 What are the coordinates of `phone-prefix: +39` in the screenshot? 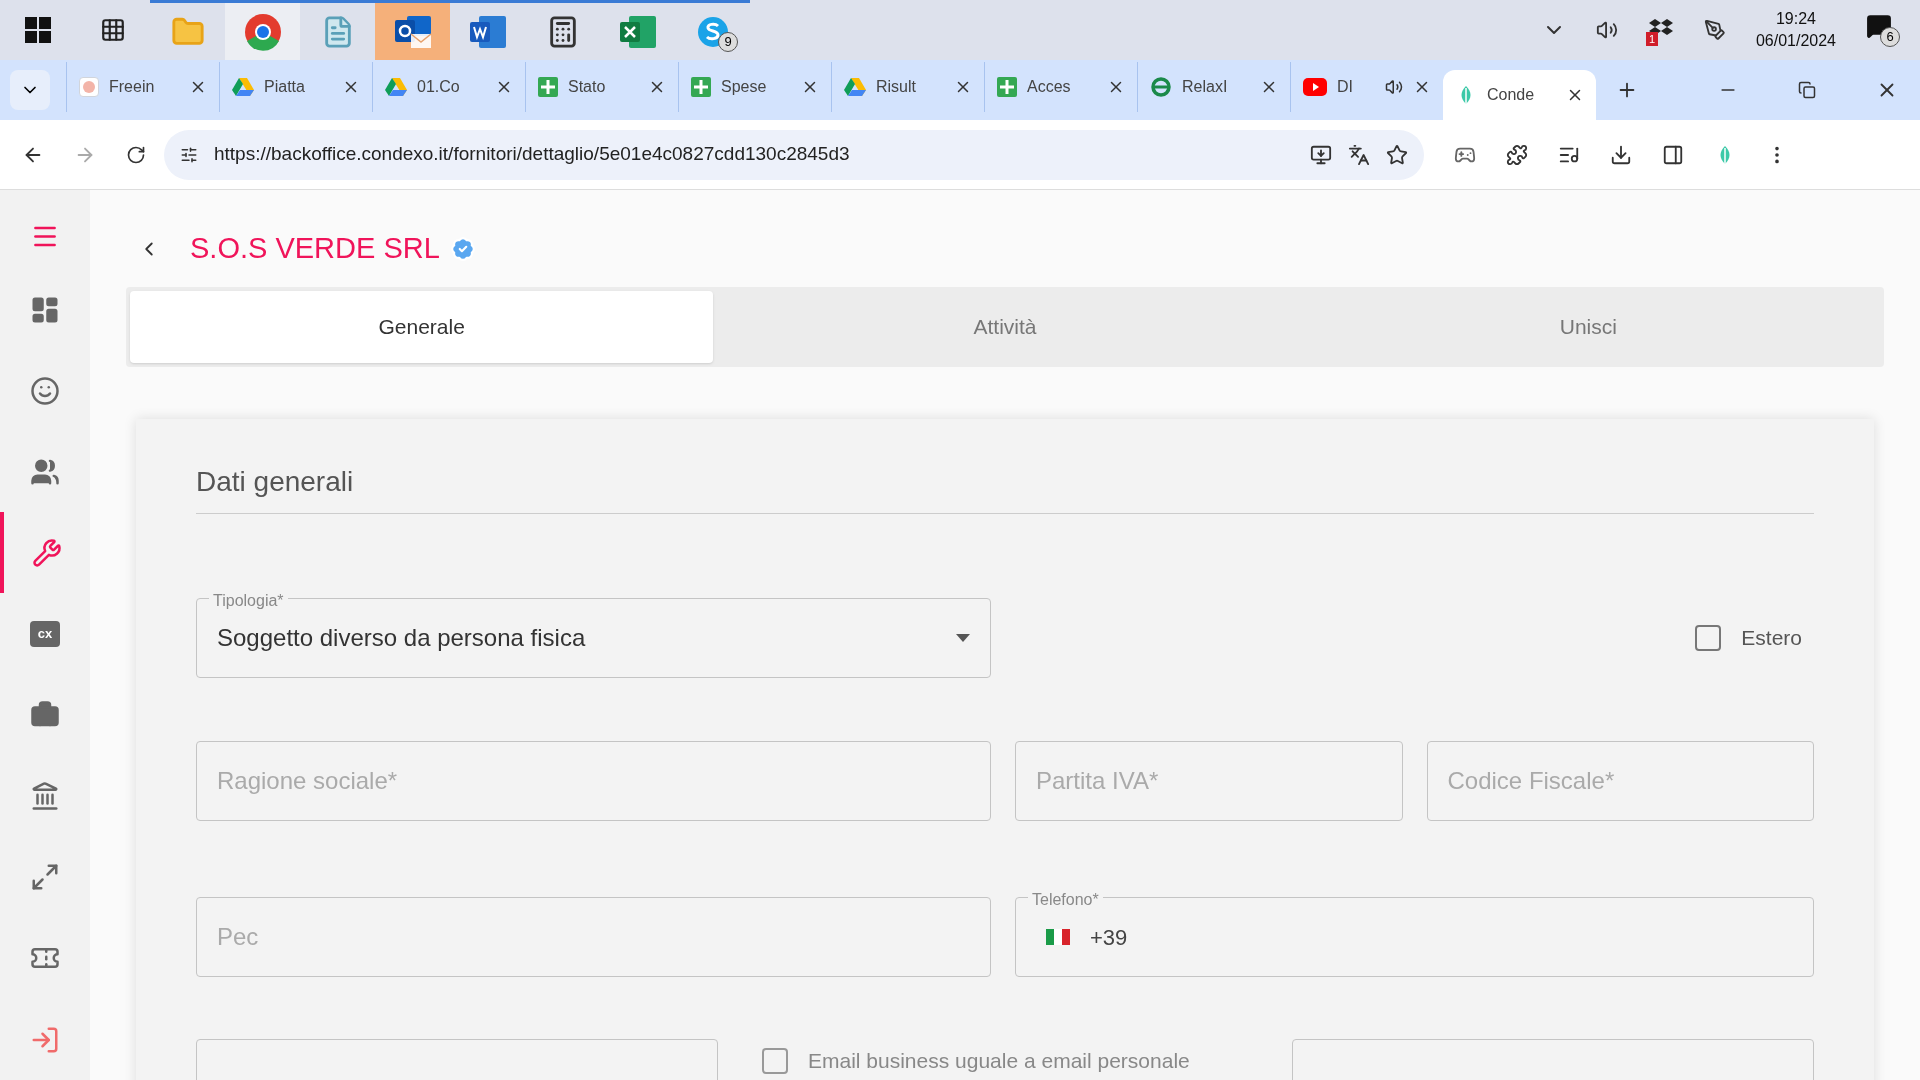 It's located at (1109, 937).